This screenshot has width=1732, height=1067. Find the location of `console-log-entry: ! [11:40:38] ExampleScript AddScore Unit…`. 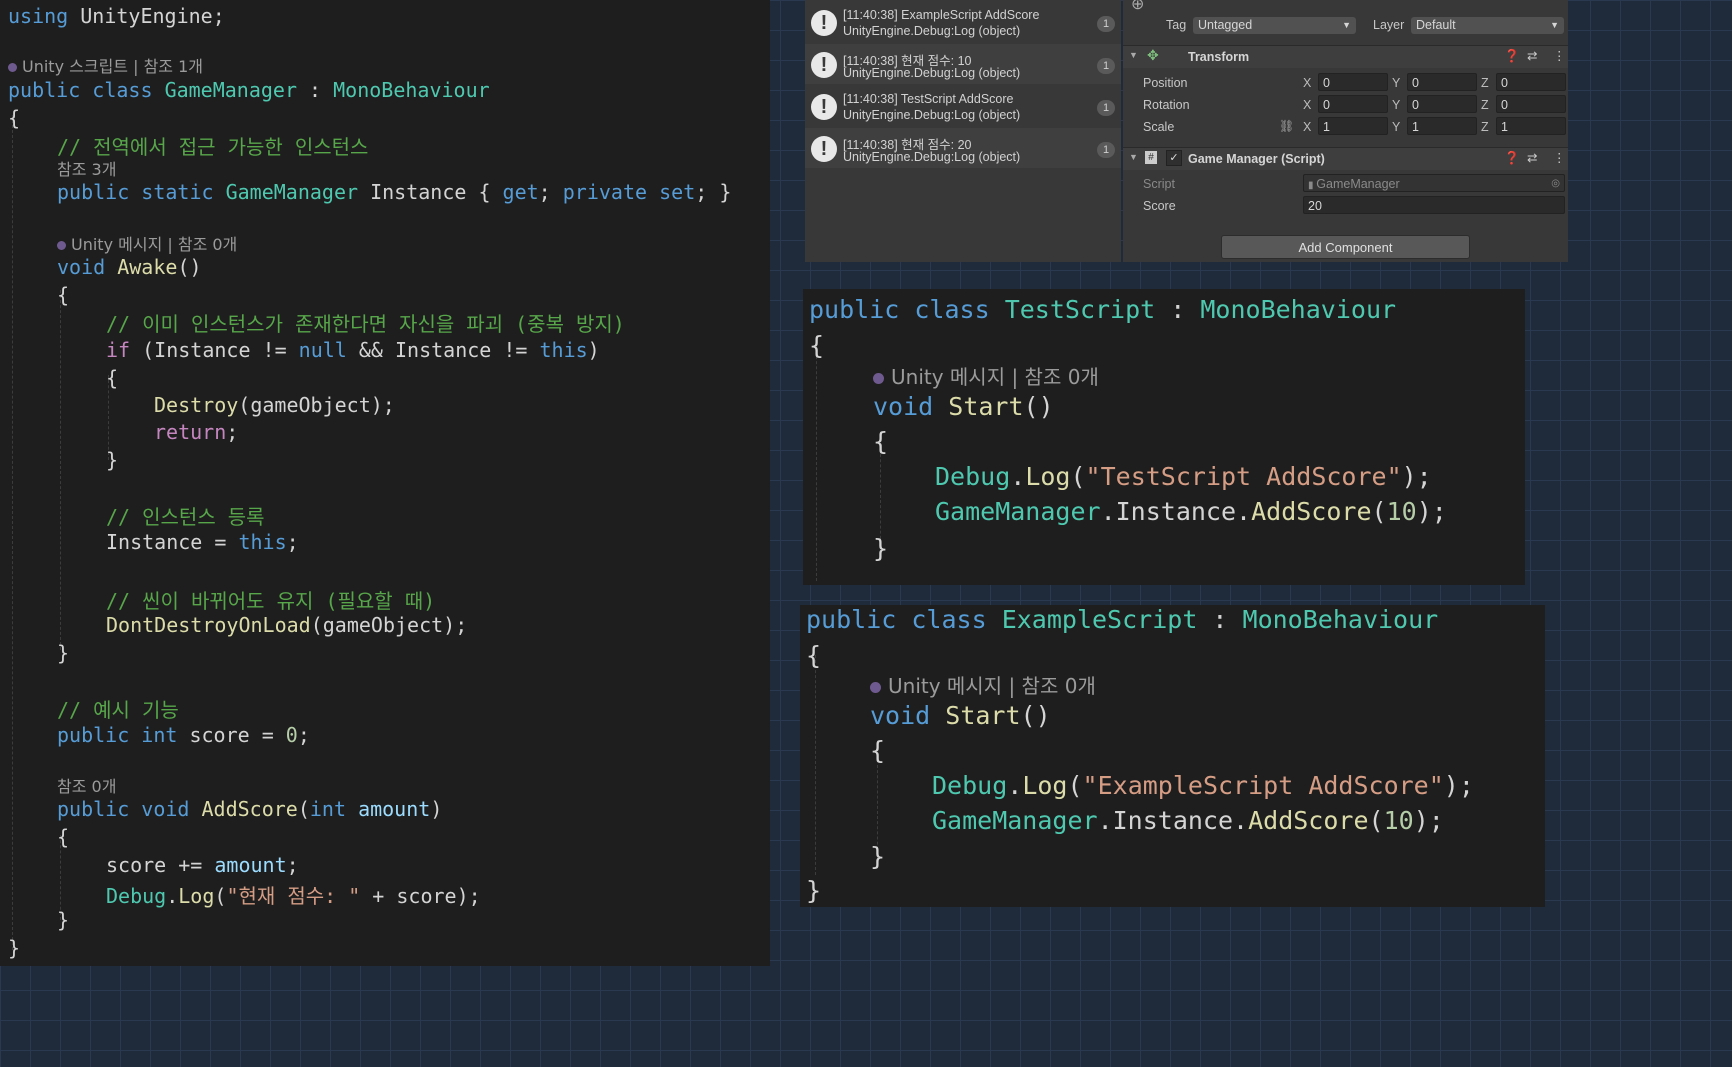

console-log-entry: ! [11:40:38] ExampleScript AddScore Unit… is located at coordinates (963, 22).